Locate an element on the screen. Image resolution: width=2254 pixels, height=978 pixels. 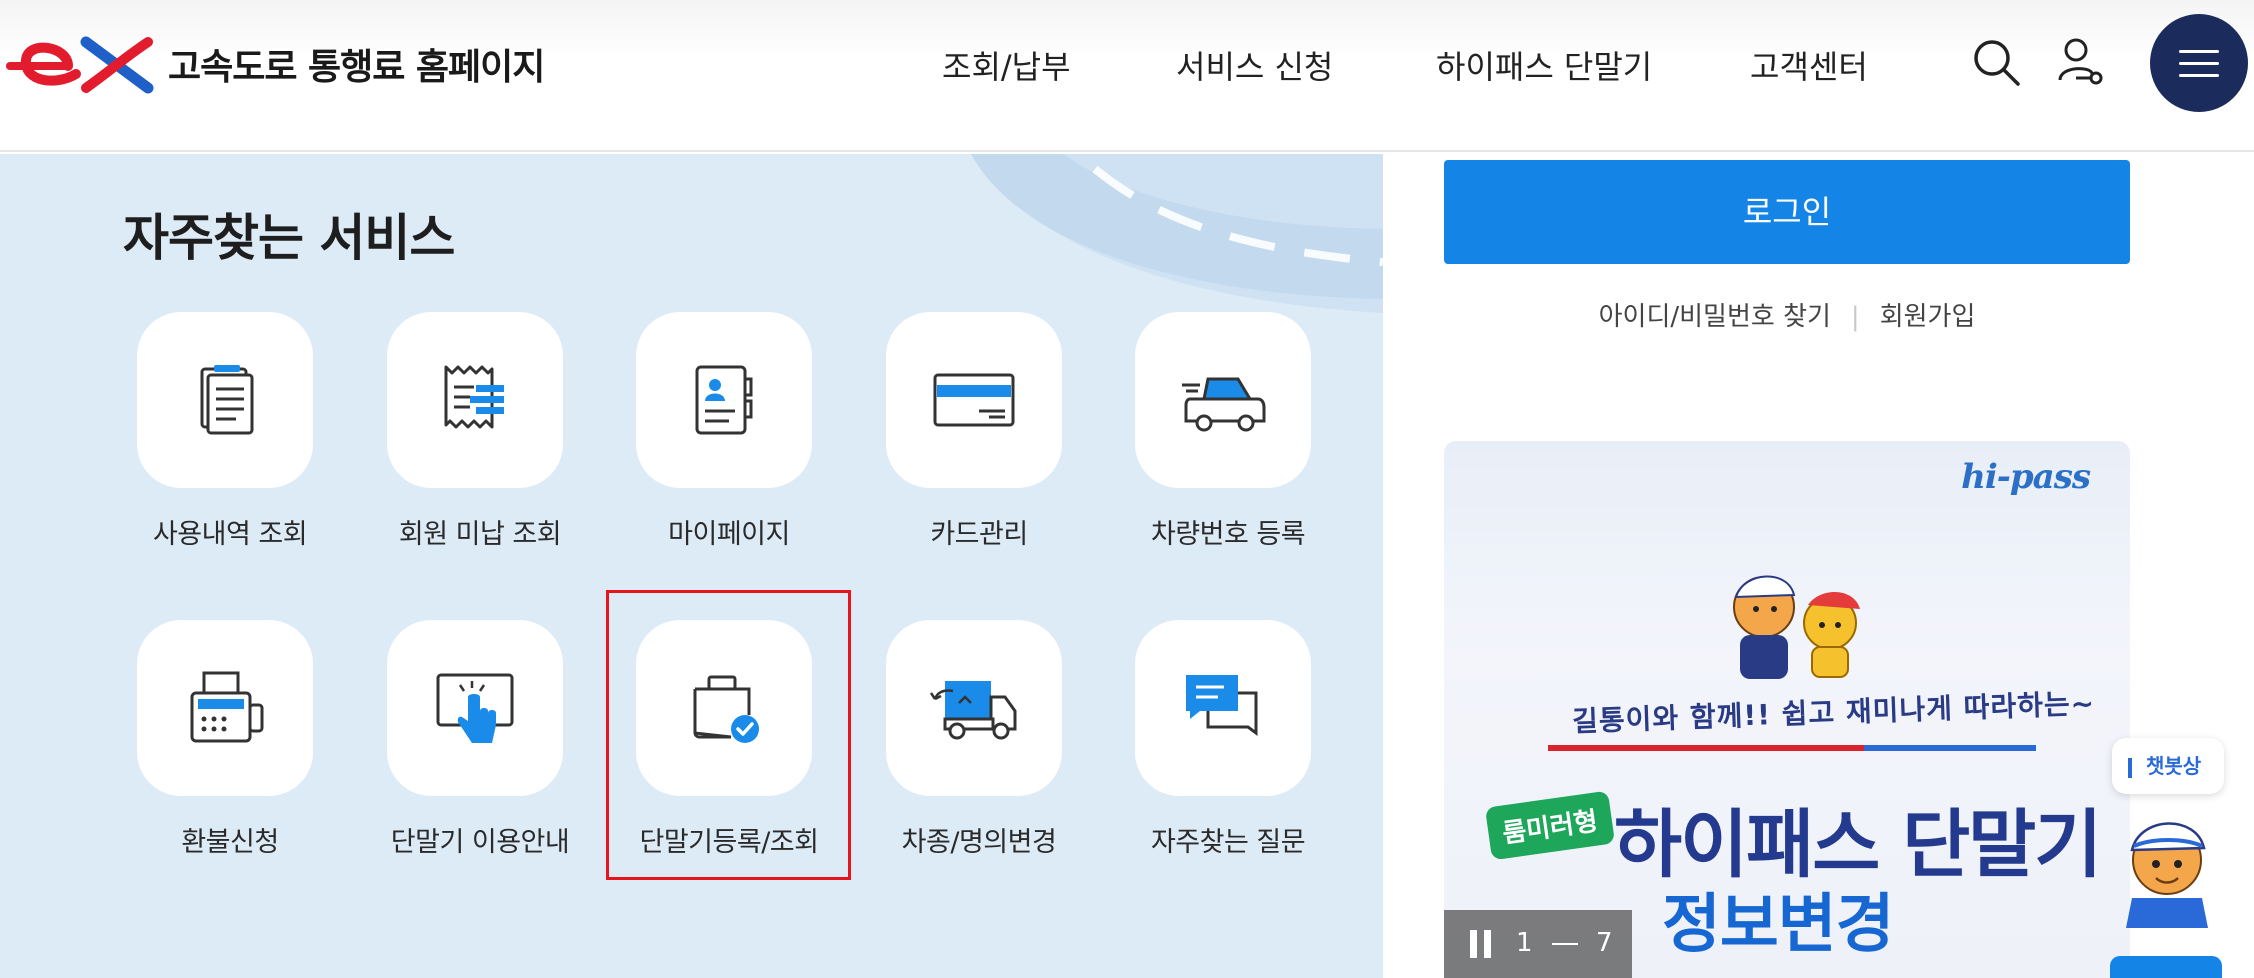
chatbot-mascot is located at coordinates (2167, 868).